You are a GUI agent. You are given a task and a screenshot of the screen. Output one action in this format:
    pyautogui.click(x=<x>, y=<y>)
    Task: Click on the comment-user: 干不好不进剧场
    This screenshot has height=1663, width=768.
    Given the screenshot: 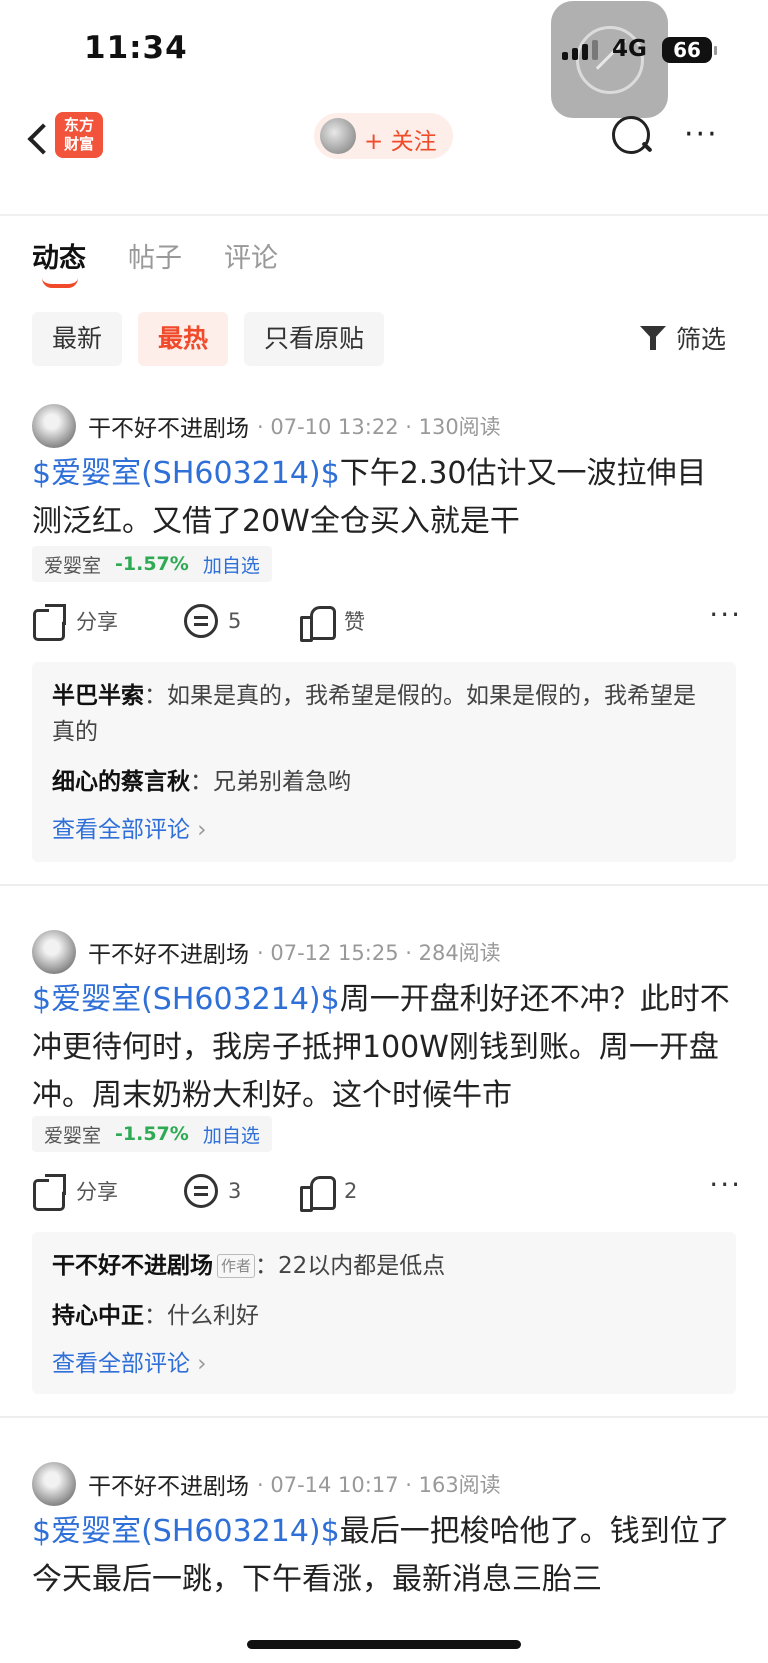 What is the action you would take?
    pyautogui.click(x=132, y=1266)
    